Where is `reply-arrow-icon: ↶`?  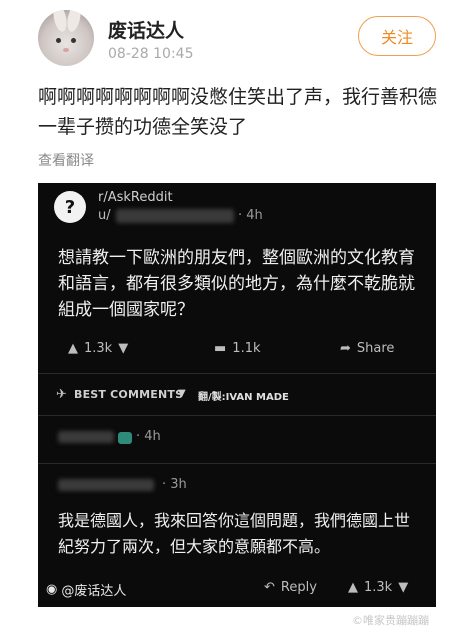 reply-arrow-icon: ↶ is located at coordinates (269, 587).